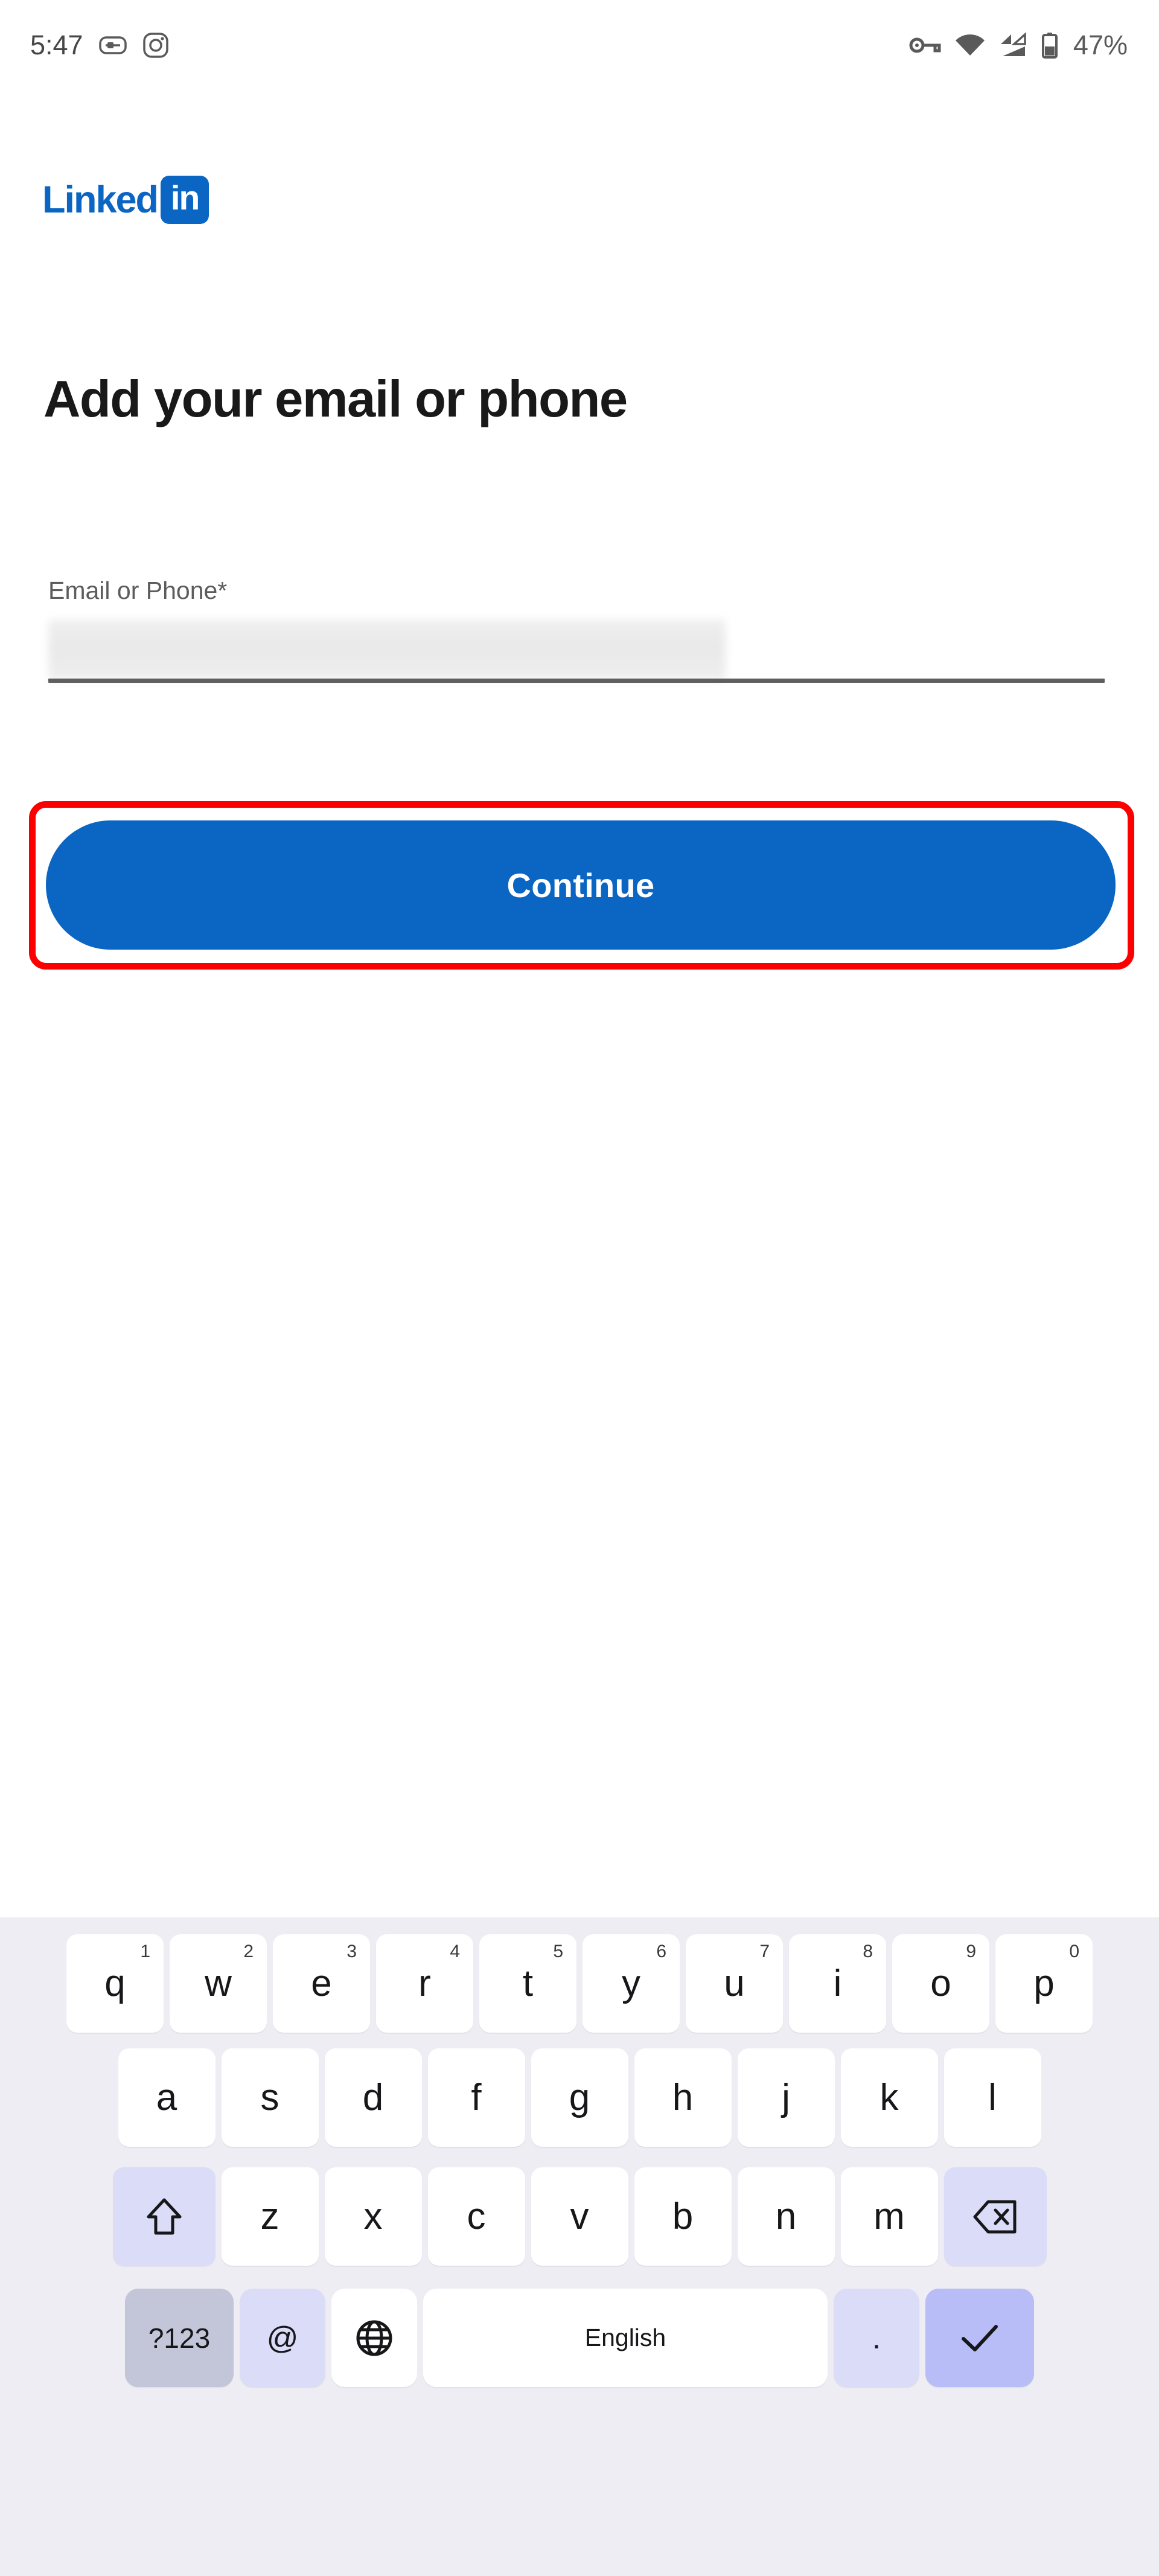 The width and height of the screenshot is (1159, 2576). I want to click on keyboard-row-2: a s d f g h j k l, so click(579, 2097).